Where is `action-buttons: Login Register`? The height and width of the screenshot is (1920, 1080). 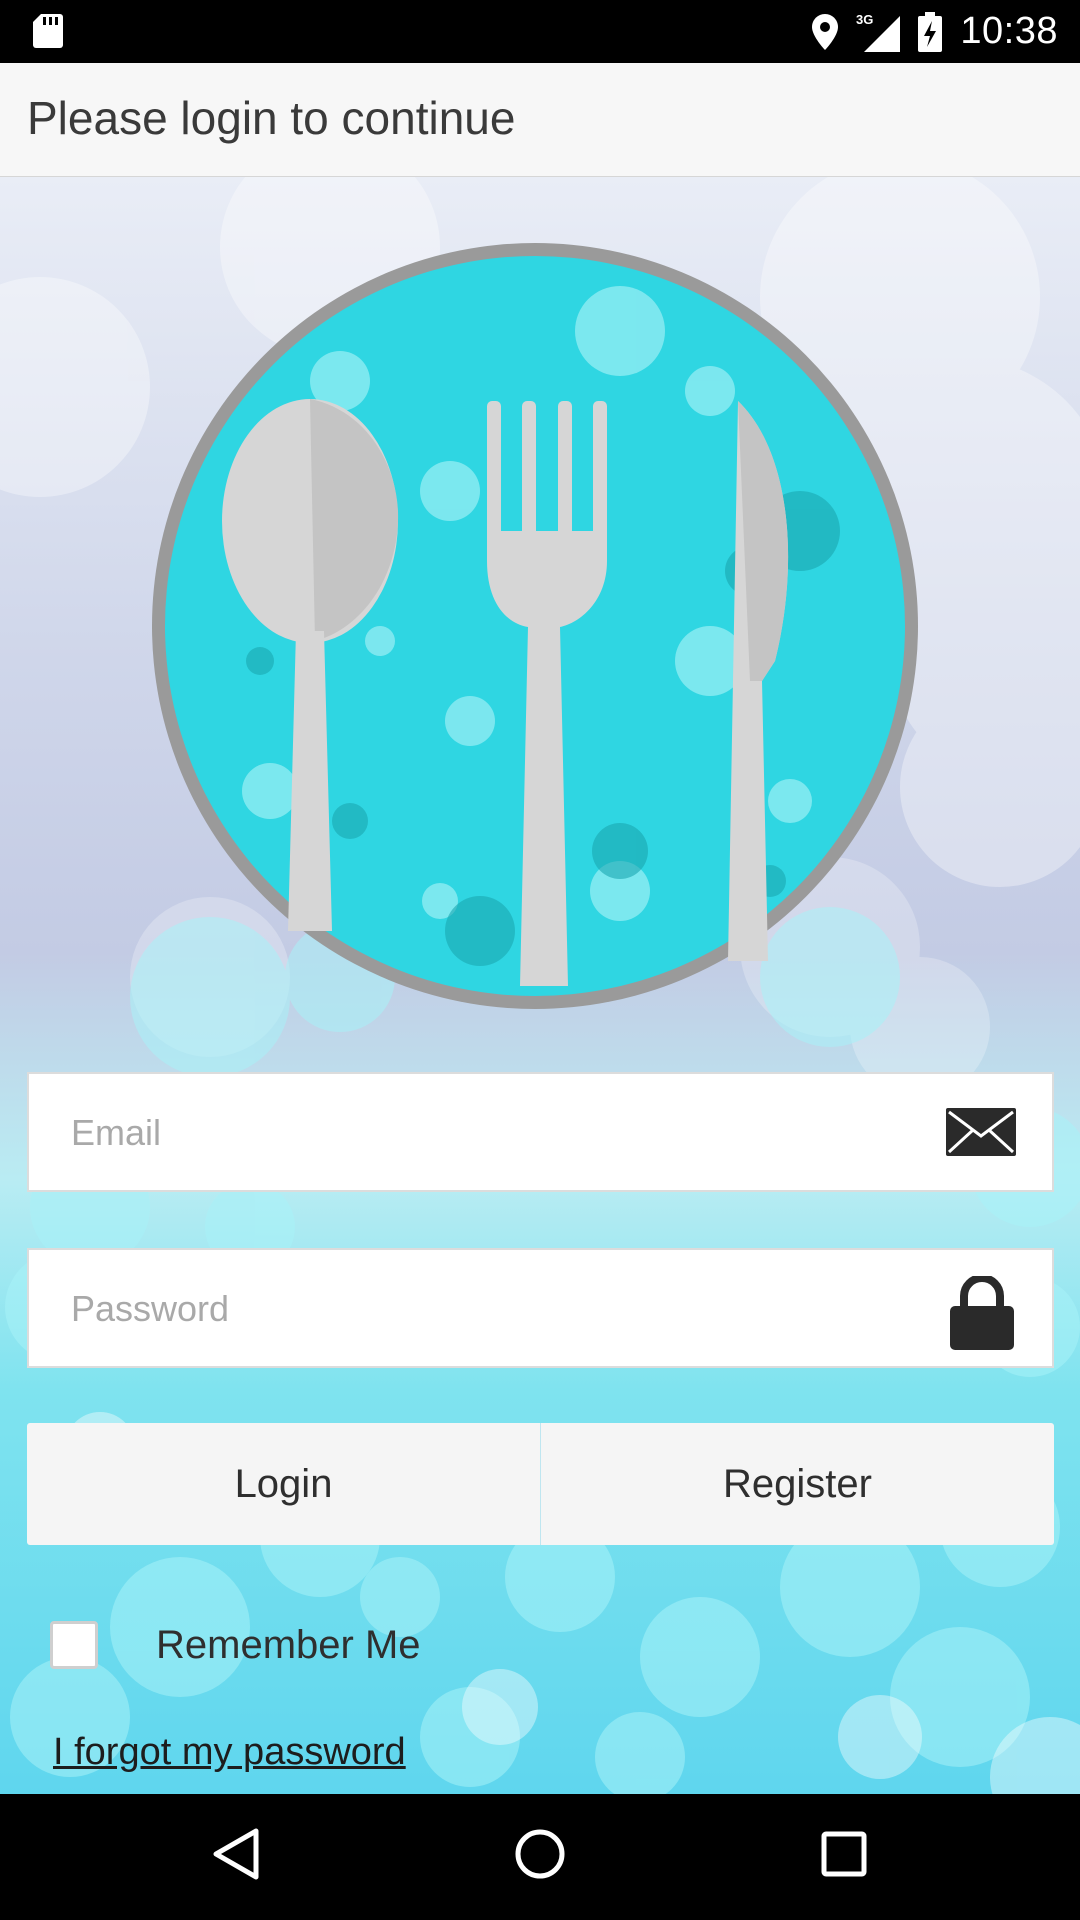
action-buttons: Login Register is located at coordinates (540, 1484).